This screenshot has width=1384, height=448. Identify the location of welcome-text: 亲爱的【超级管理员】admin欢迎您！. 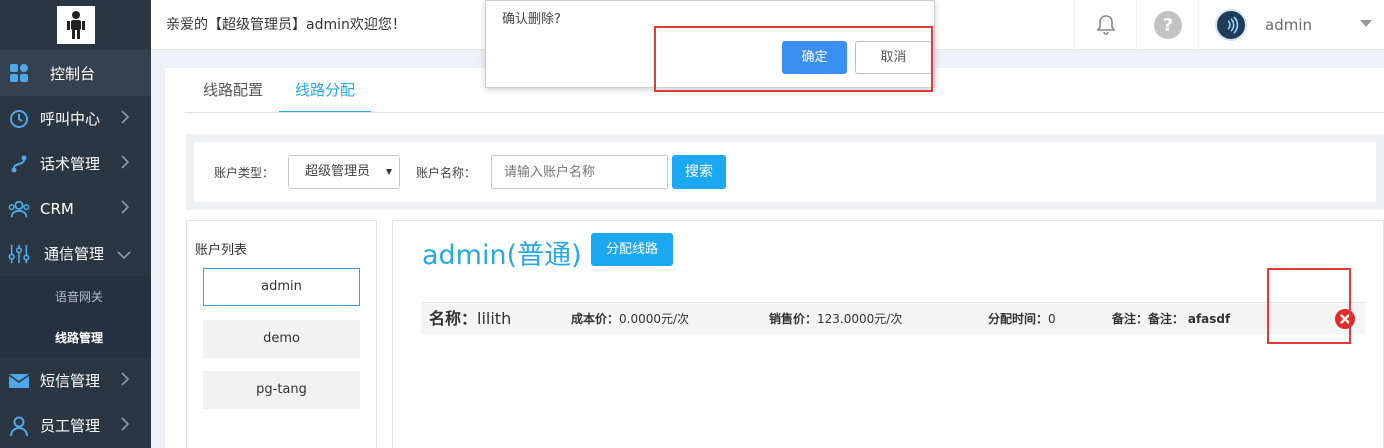
(286, 25).